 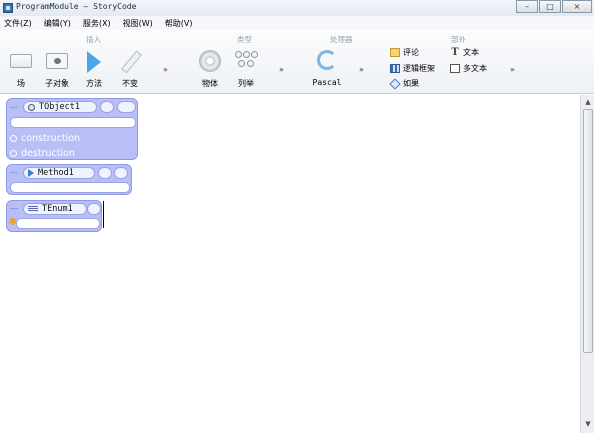 I want to click on menu-help: 帮助(V), so click(x=179, y=23).